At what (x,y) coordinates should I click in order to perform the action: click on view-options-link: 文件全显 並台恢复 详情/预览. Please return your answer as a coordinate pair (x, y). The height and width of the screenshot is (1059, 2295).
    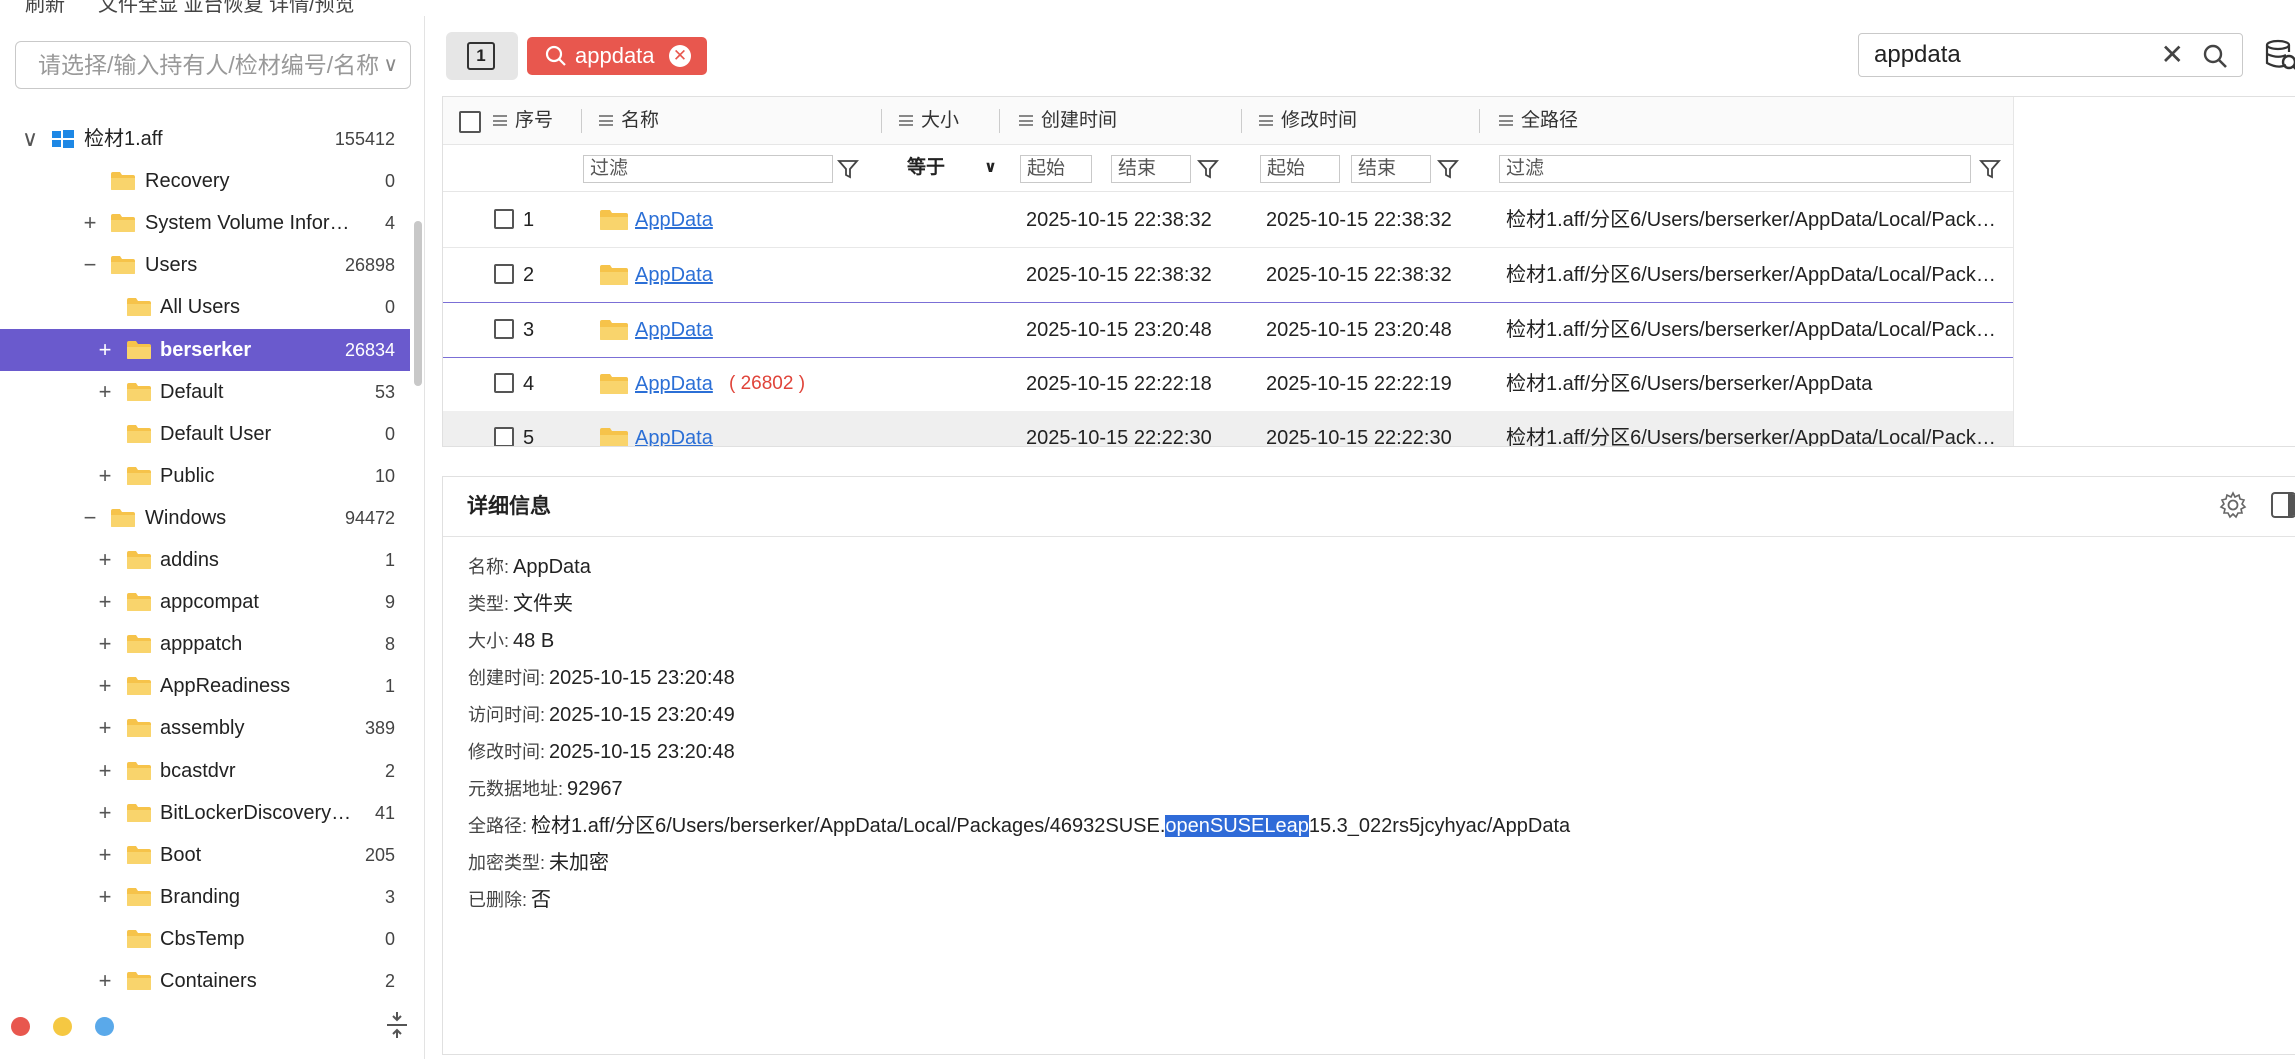
    Looking at the image, I should click on (226, 8).